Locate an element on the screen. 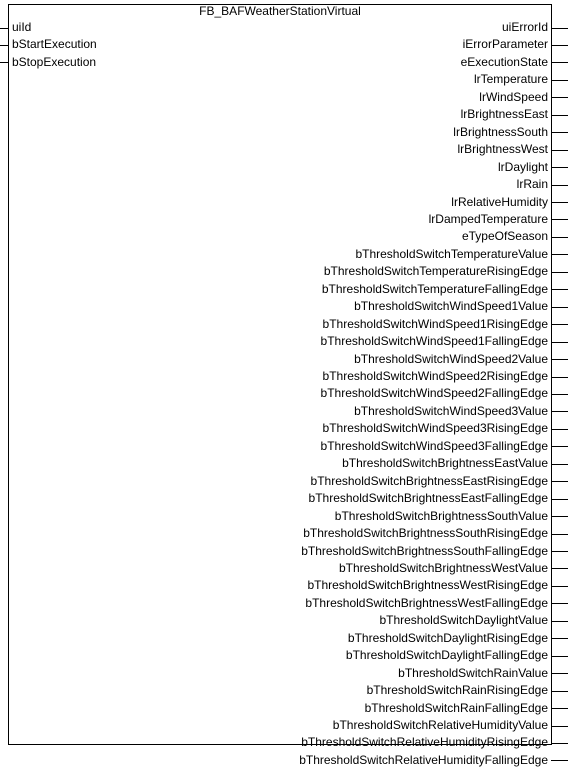 This screenshot has width=575, height=769. output-connector-bThresholdSwitchWindSpeed2Value is located at coordinates (559, 359).